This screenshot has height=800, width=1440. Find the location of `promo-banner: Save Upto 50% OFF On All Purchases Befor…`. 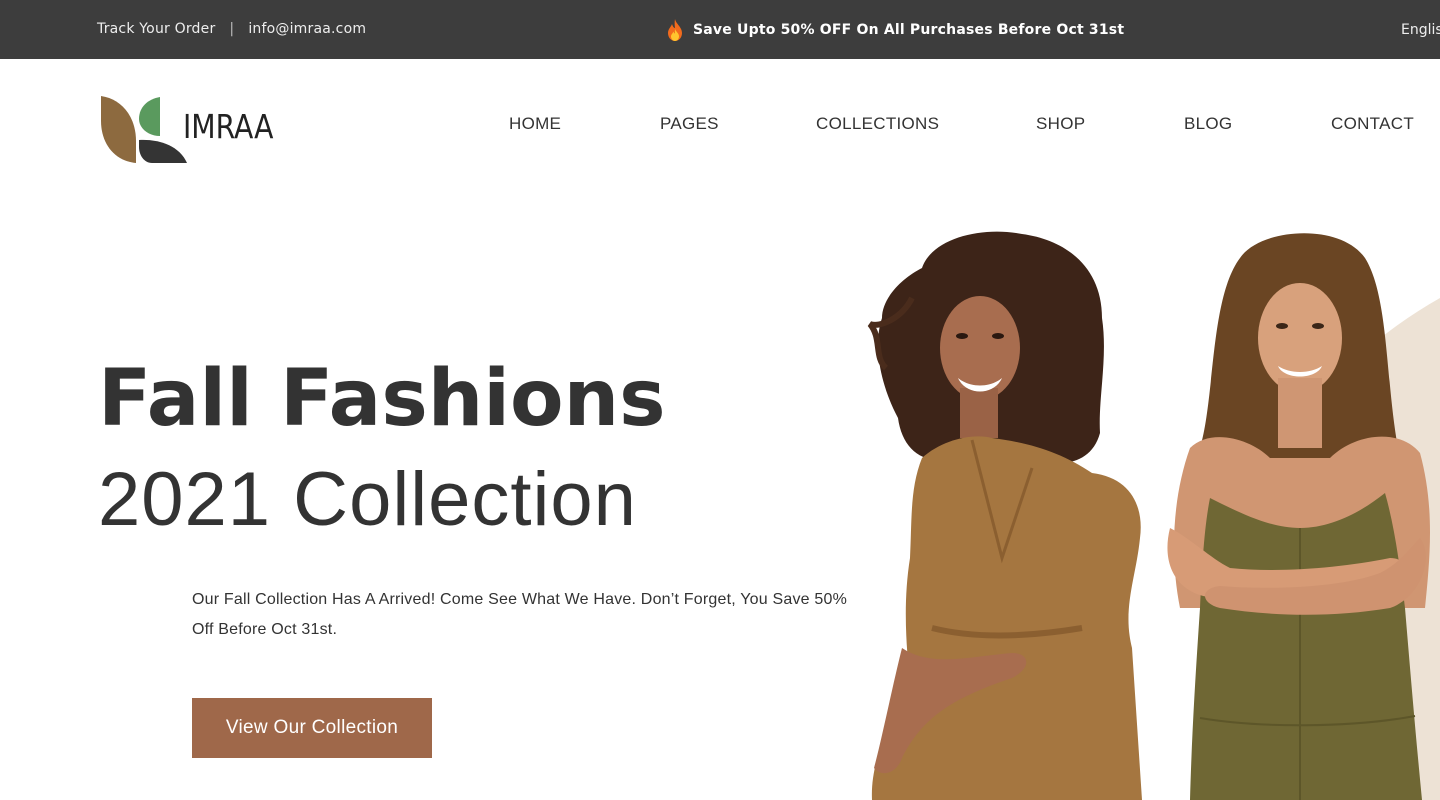

promo-banner: Save Upto 50% OFF On All Purchases Befor… is located at coordinates (895, 30).